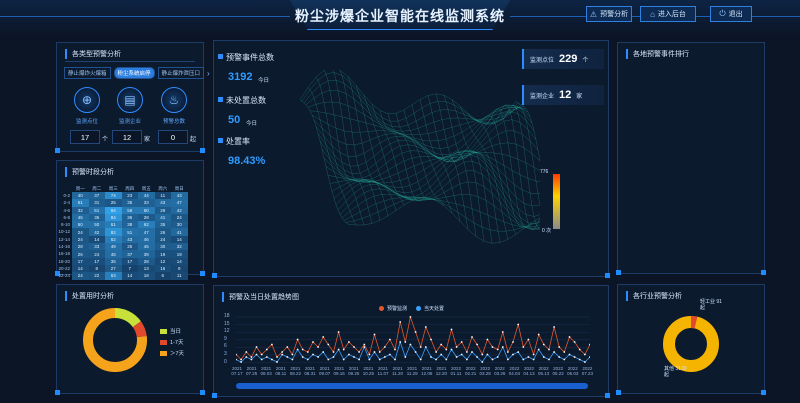 The image size is (800, 403). What do you see at coordinates (162, 268) in the screenshot?
I see `heatmap-cell: 16` at bounding box center [162, 268].